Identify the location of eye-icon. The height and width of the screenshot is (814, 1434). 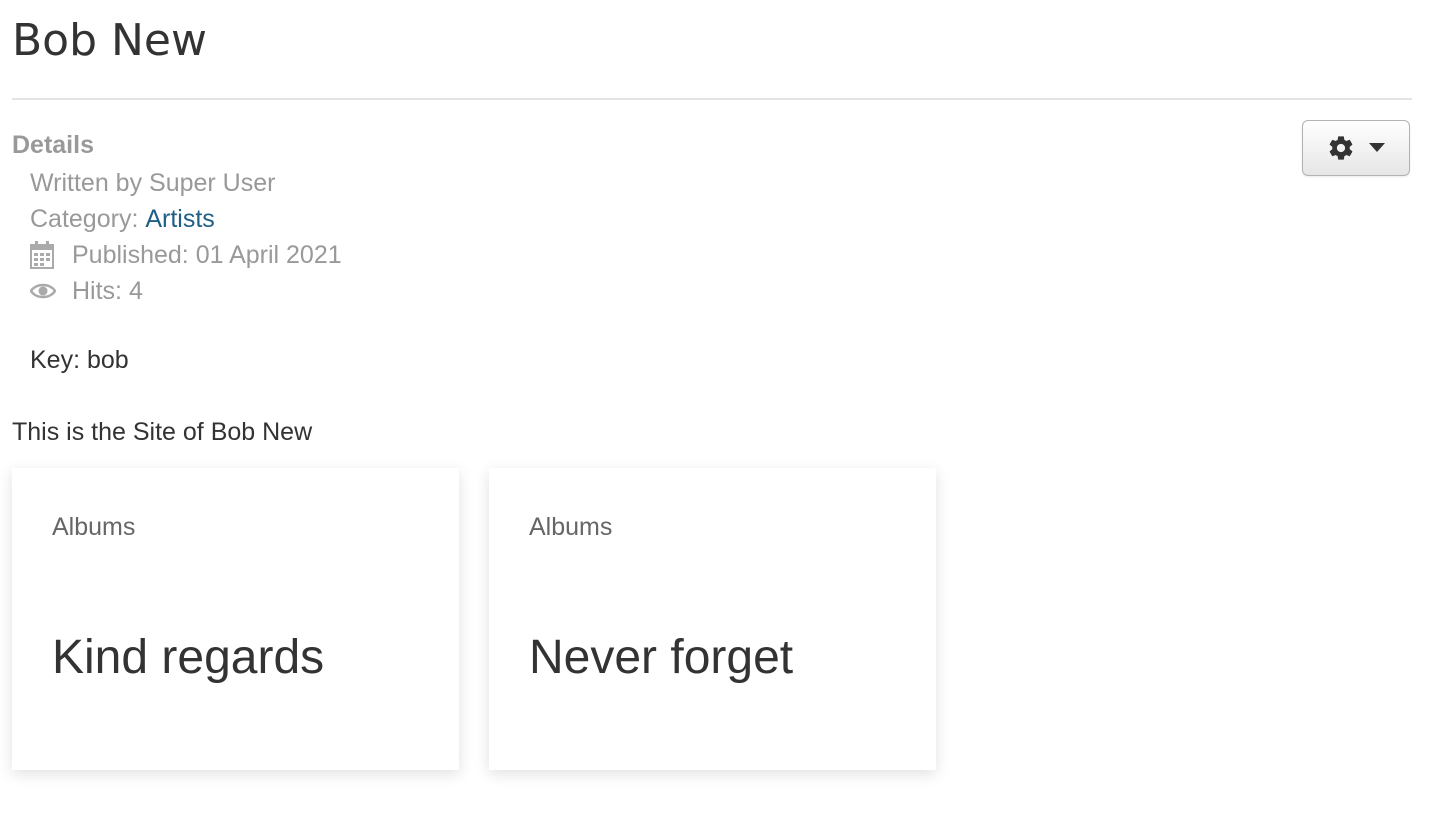
(44, 291).